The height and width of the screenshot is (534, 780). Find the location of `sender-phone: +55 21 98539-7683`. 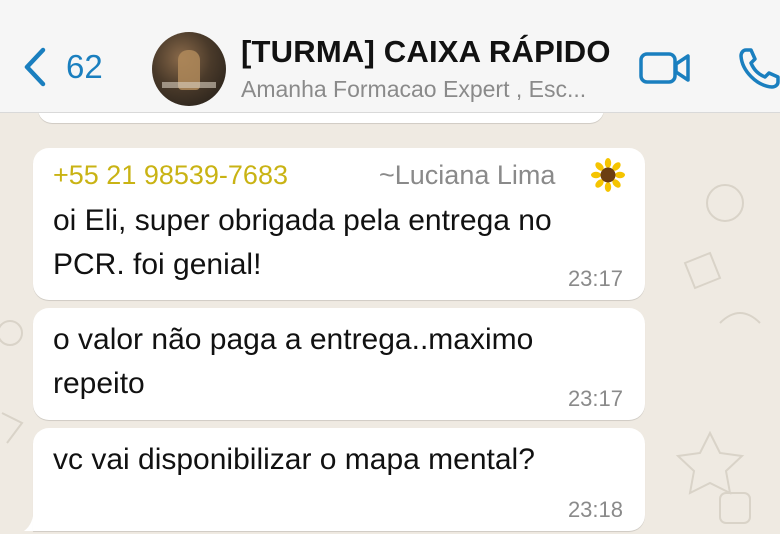

sender-phone: +55 21 98539-7683 is located at coordinates (170, 175).